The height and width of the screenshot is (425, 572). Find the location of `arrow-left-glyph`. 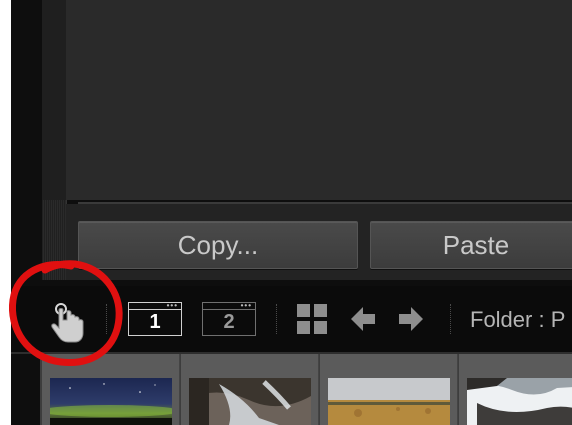

arrow-left-glyph is located at coordinates (363, 319).